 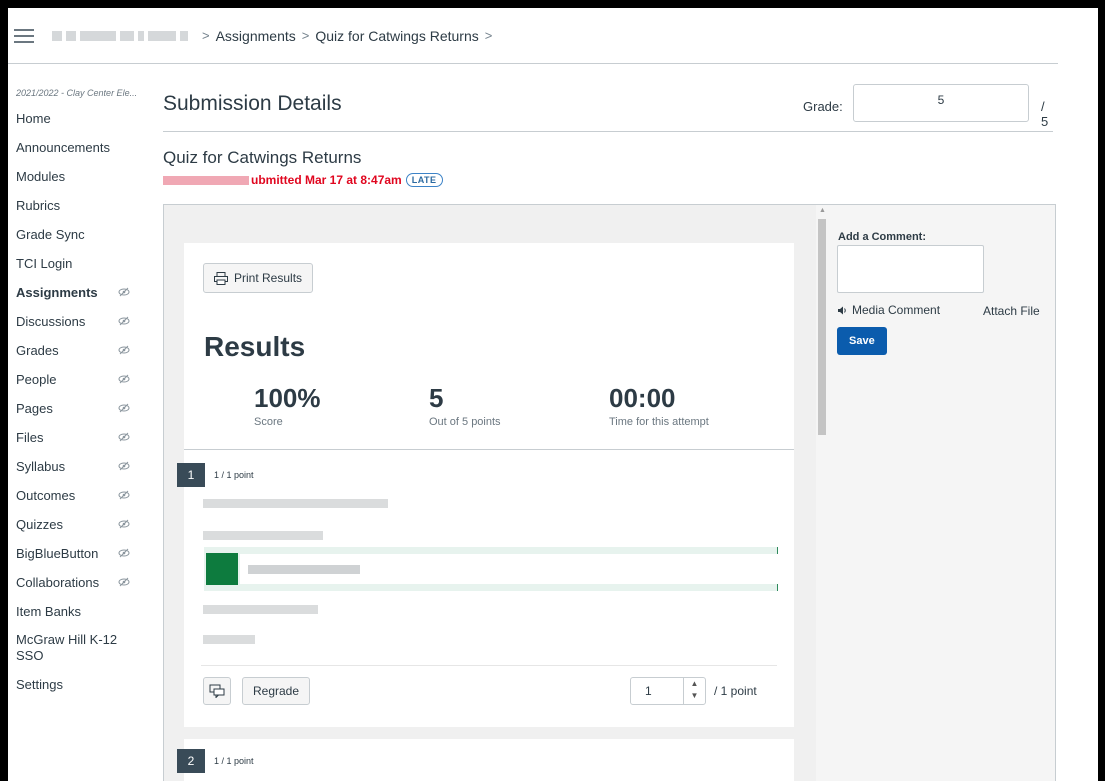 What do you see at coordinates (63, 147) in the screenshot?
I see `sidebar-item-label: Announcements` at bounding box center [63, 147].